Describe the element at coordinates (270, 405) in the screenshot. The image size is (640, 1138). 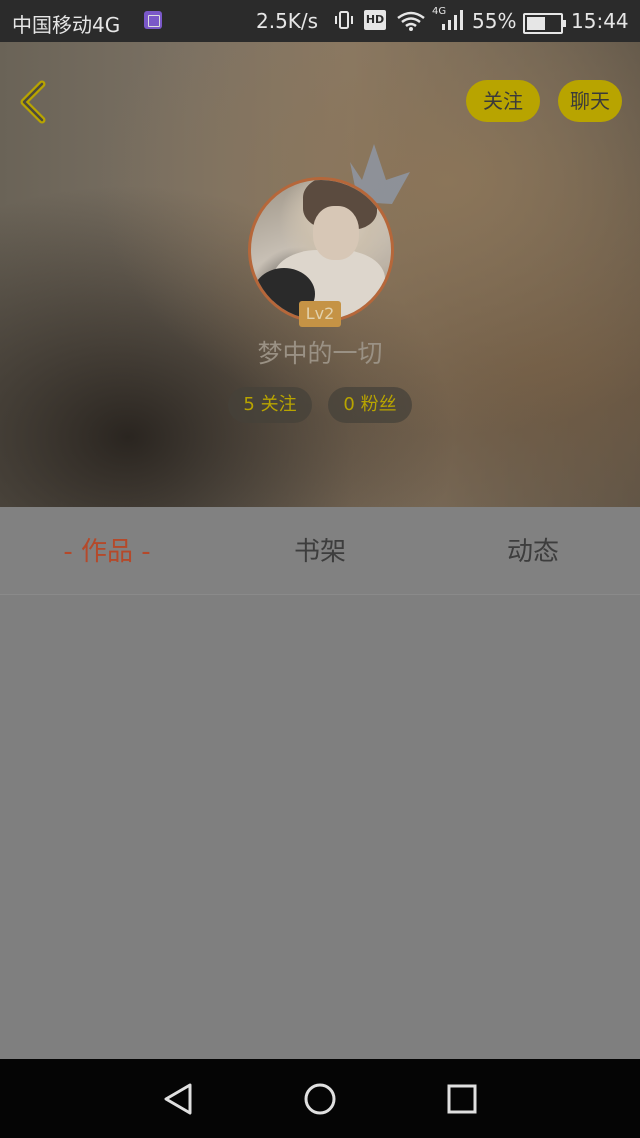
I see `following-count-button: 5 关注` at that location.